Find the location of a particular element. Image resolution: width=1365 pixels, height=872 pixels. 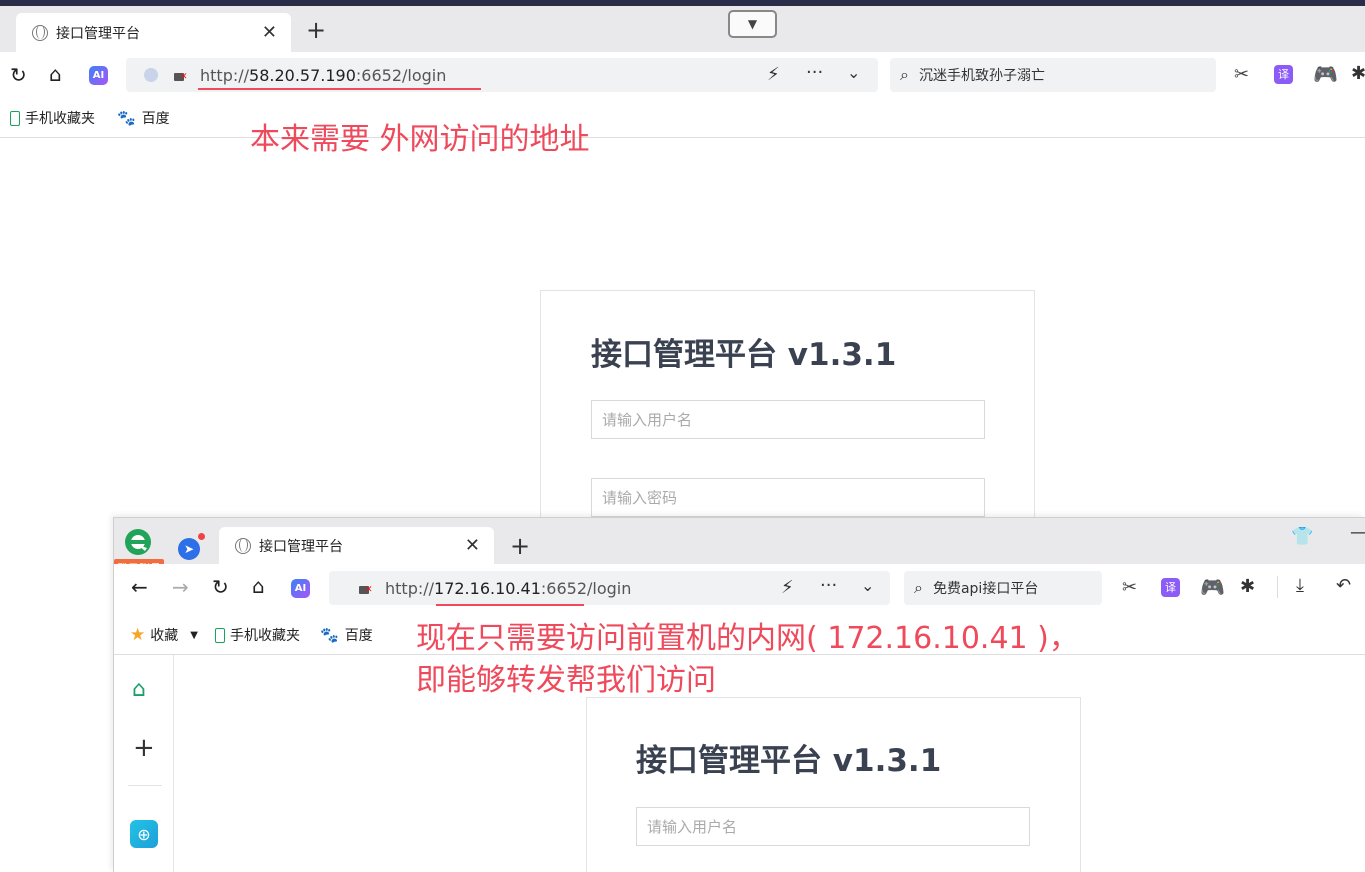

search-box: ⌕ 沉迷手机致孙子溺亡 is located at coordinates (1053, 75).